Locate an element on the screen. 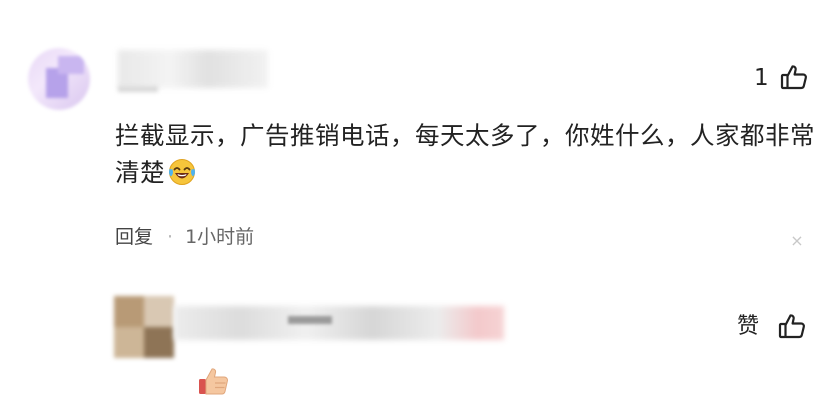 This screenshot has width=831, height=420. like-label: 赞 is located at coordinates (748, 326).